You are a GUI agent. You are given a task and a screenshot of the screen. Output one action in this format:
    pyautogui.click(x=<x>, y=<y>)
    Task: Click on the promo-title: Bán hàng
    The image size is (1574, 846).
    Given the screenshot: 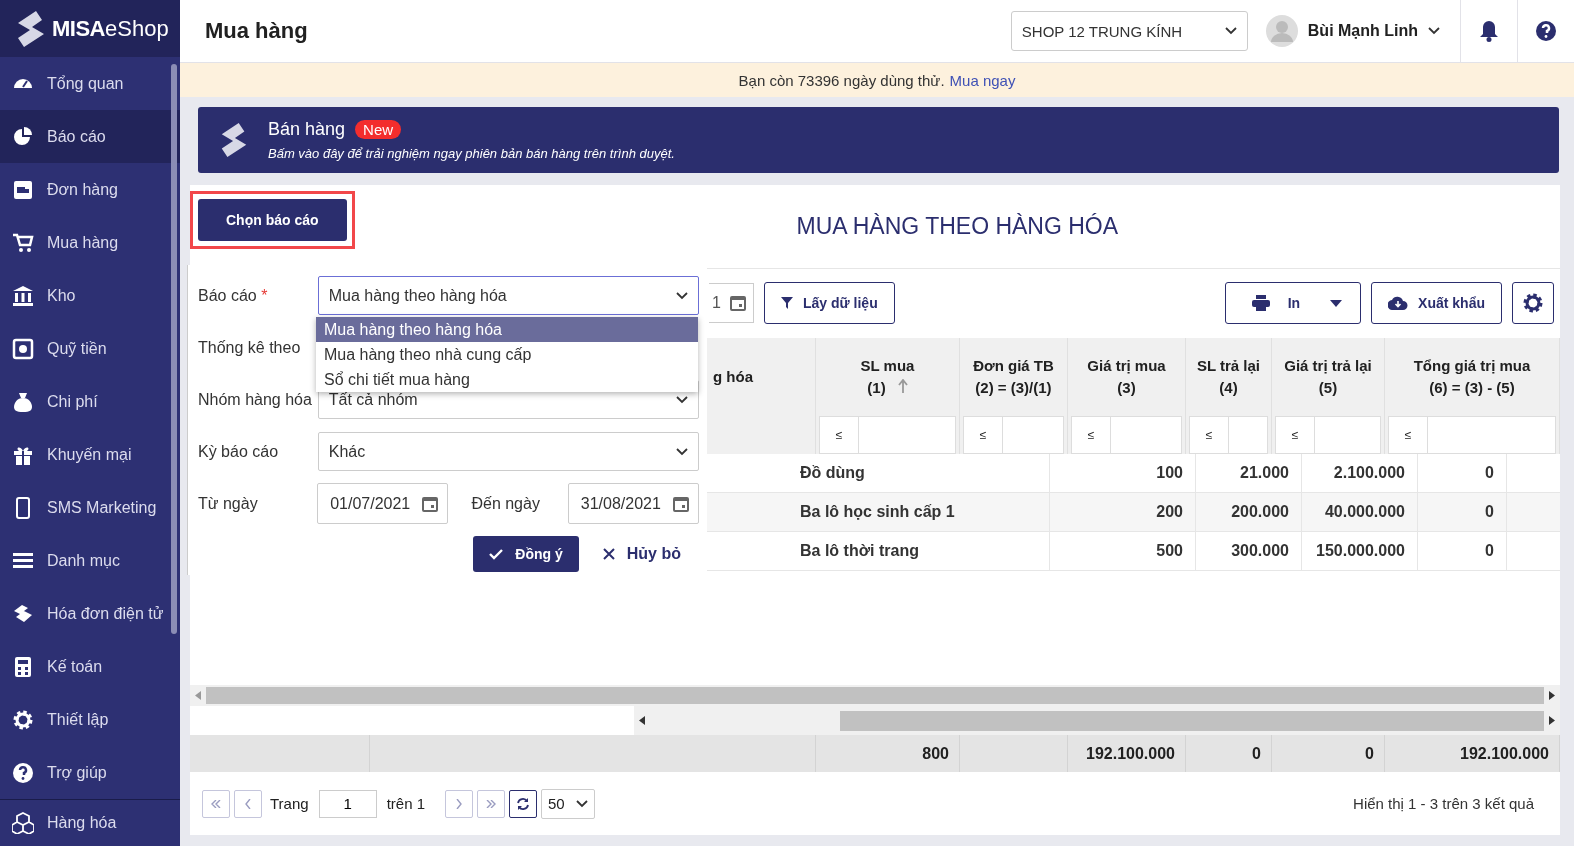 What is the action you would take?
    pyautogui.click(x=307, y=129)
    